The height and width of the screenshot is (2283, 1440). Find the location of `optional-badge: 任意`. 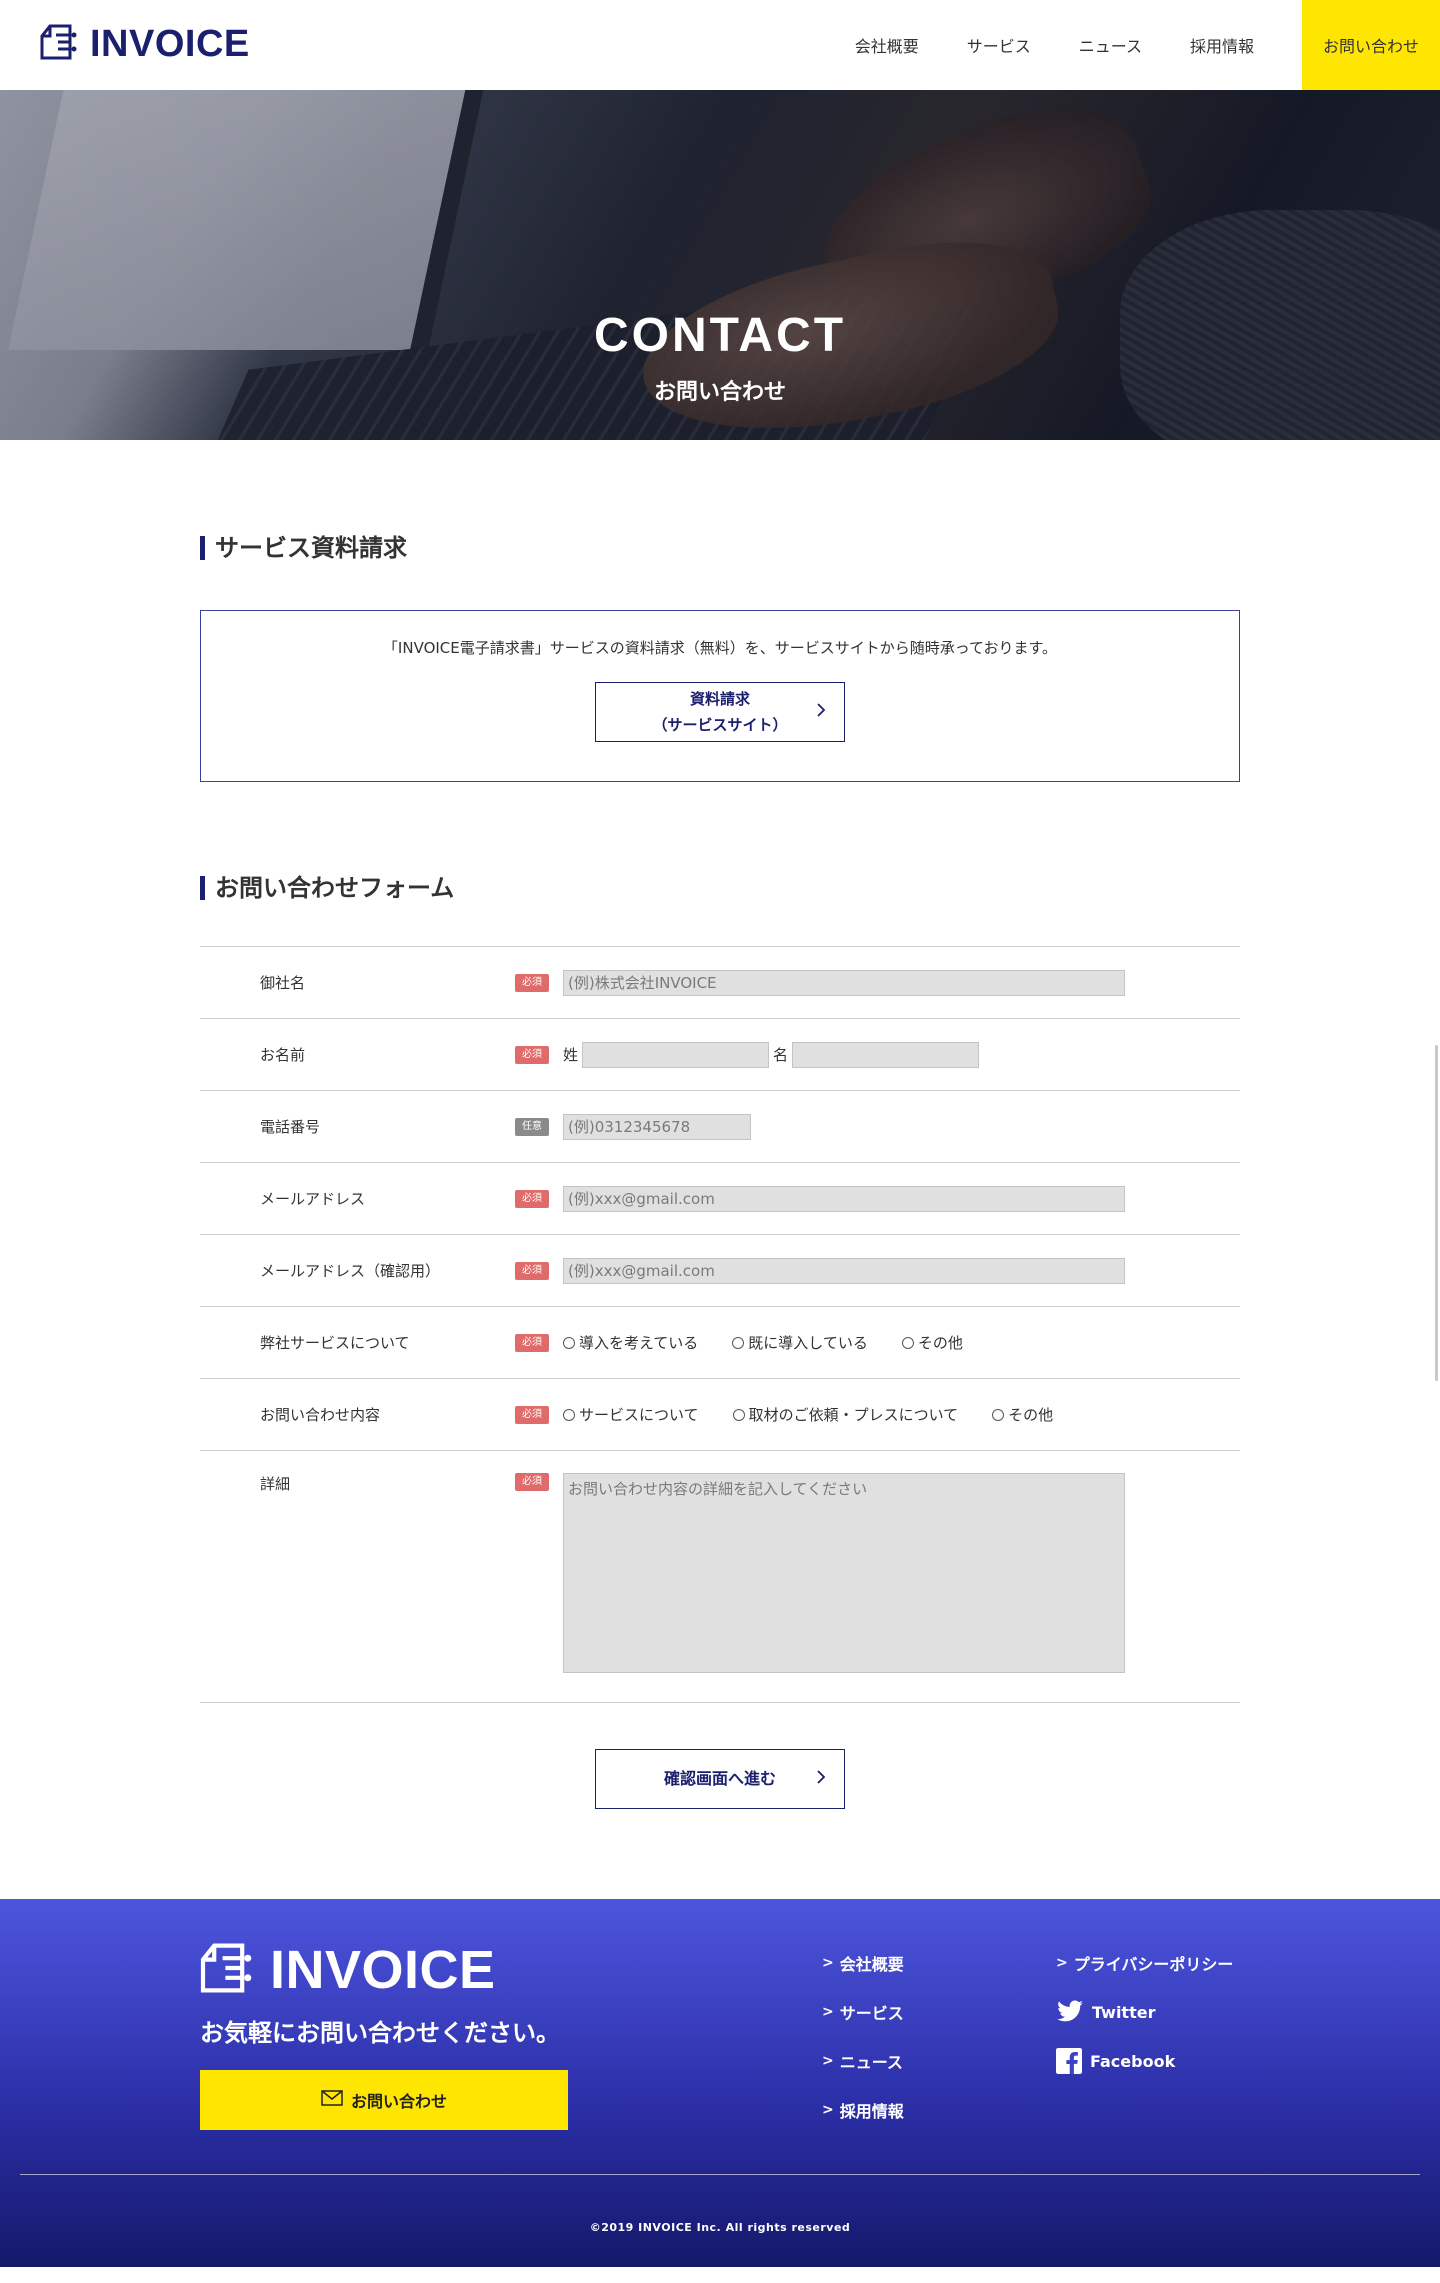

optional-badge: 任意 is located at coordinates (532, 1126).